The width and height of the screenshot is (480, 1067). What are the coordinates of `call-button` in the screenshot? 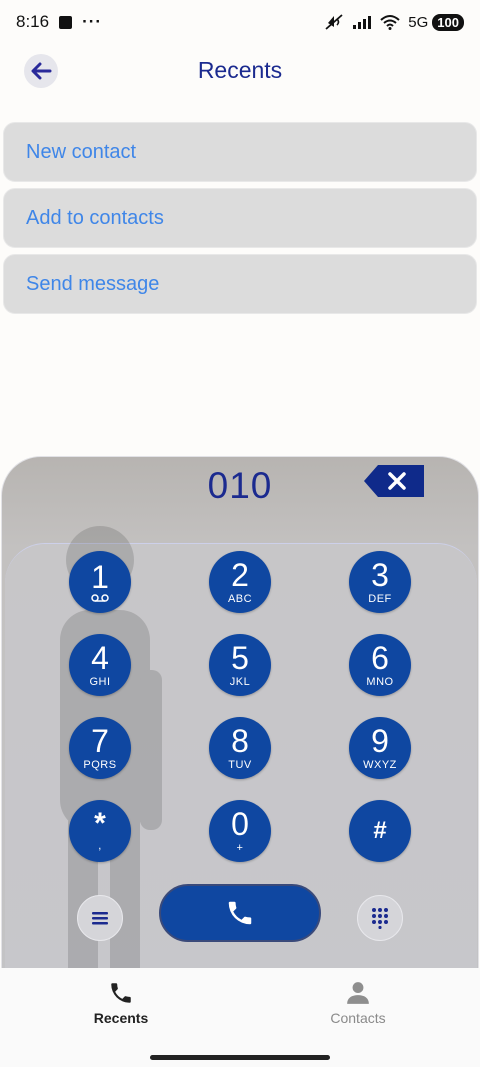 It's located at (240, 913).